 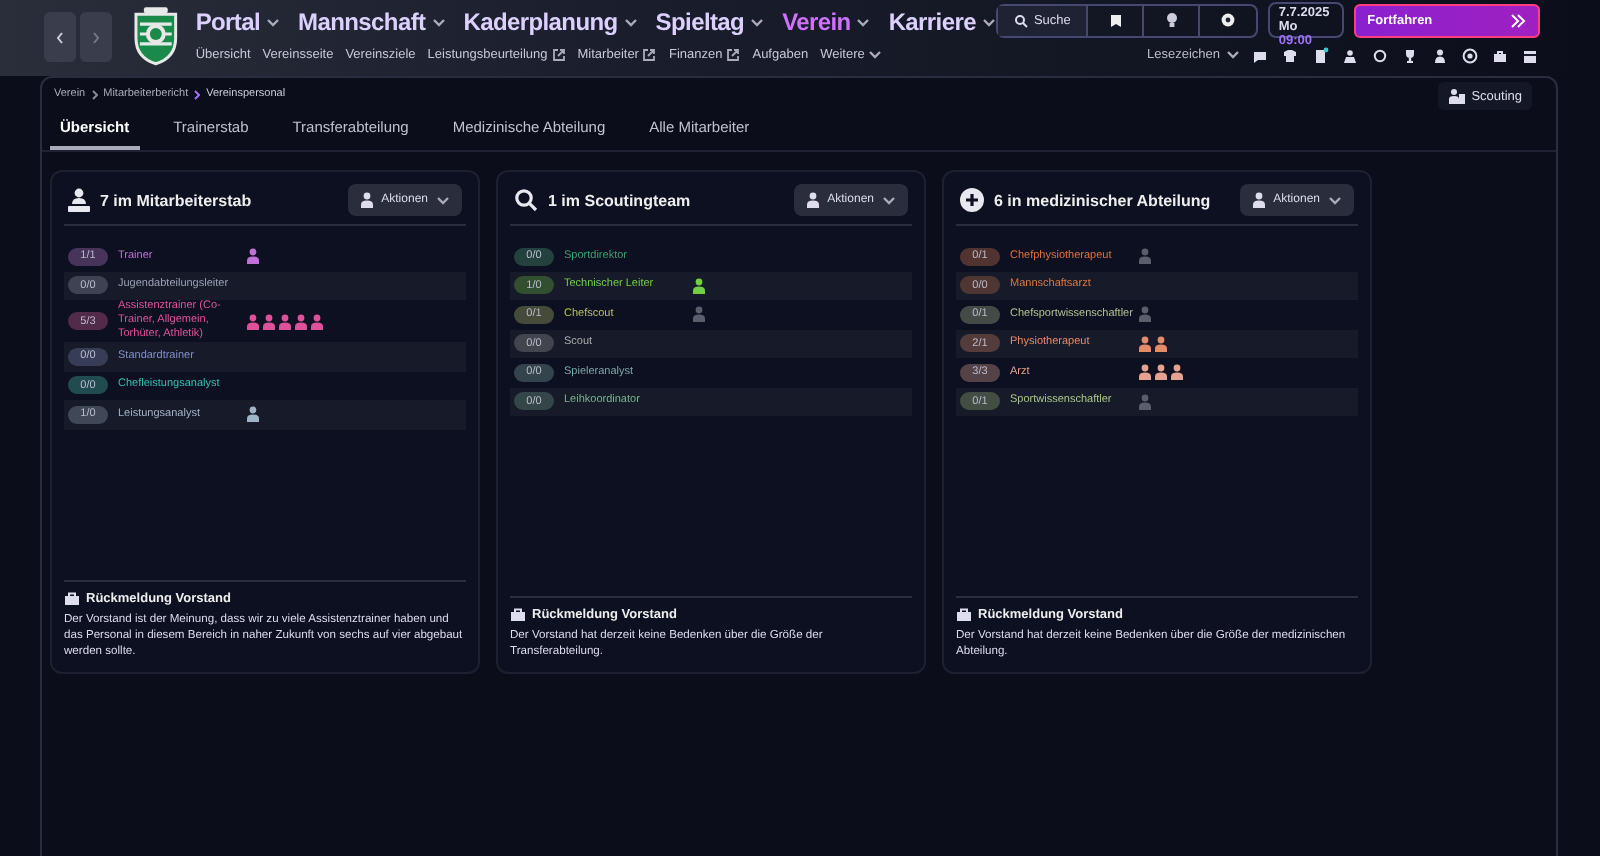 What do you see at coordinates (1380, 55) in the screenshot?
I see `circle-icon` at bounding box center [1380, 55].